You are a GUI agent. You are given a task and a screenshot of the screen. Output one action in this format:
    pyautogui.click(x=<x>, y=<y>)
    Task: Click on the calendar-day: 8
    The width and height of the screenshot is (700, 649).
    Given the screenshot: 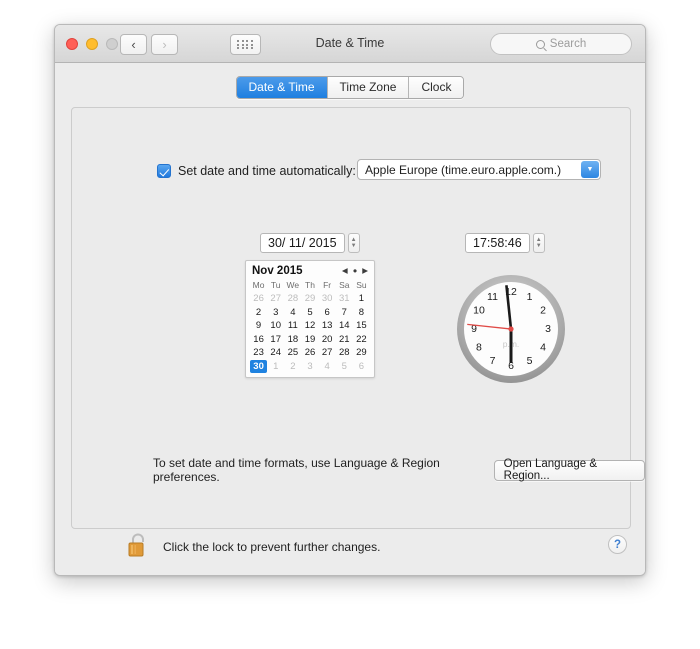 What is the action you would take?
    pyautogui.click(x=361, y=313)
    